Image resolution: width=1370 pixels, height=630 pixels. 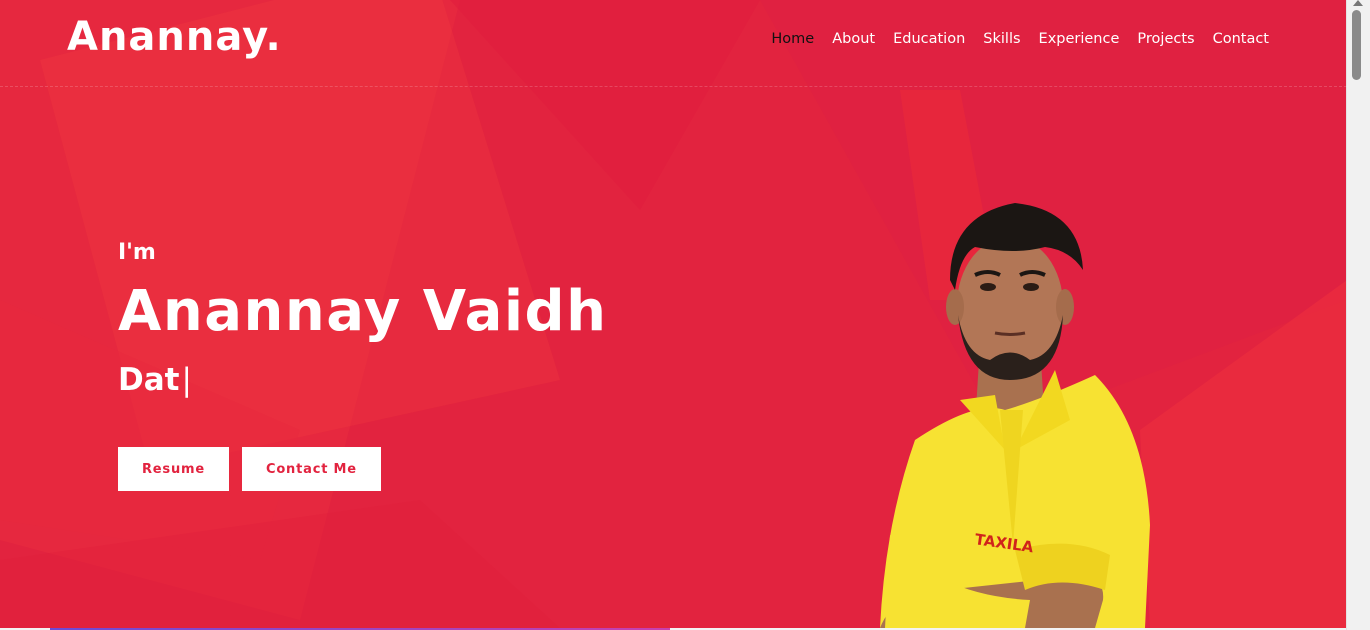 I want to click on hero-greeting: I'm, so click(x=137, y=252).